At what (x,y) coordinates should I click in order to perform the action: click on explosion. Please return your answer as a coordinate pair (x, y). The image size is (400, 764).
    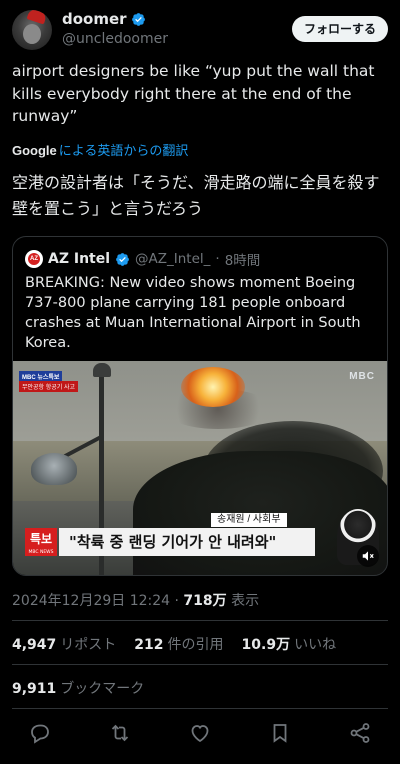
    Looking at the image, I should click on (213, 387).